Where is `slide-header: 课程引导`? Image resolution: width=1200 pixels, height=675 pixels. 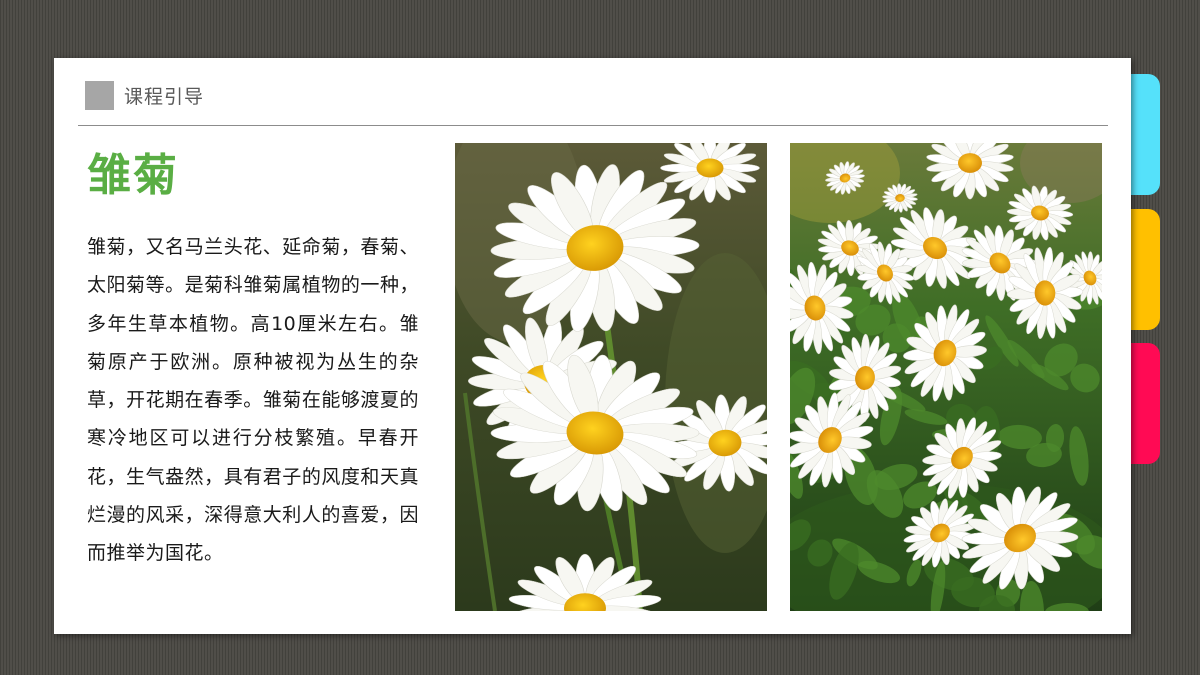 slide-header: 课程引导 is located at coordinates (144, 95).